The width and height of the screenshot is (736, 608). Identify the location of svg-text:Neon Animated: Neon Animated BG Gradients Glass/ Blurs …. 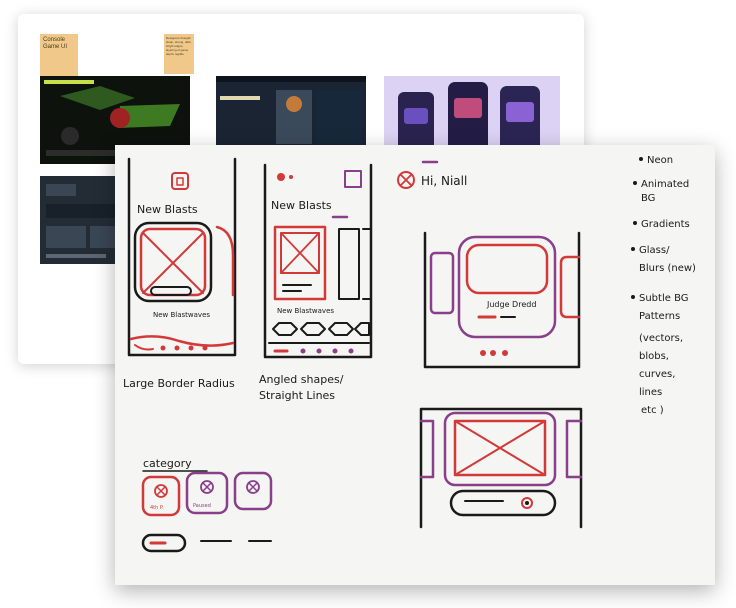
(669, 285).